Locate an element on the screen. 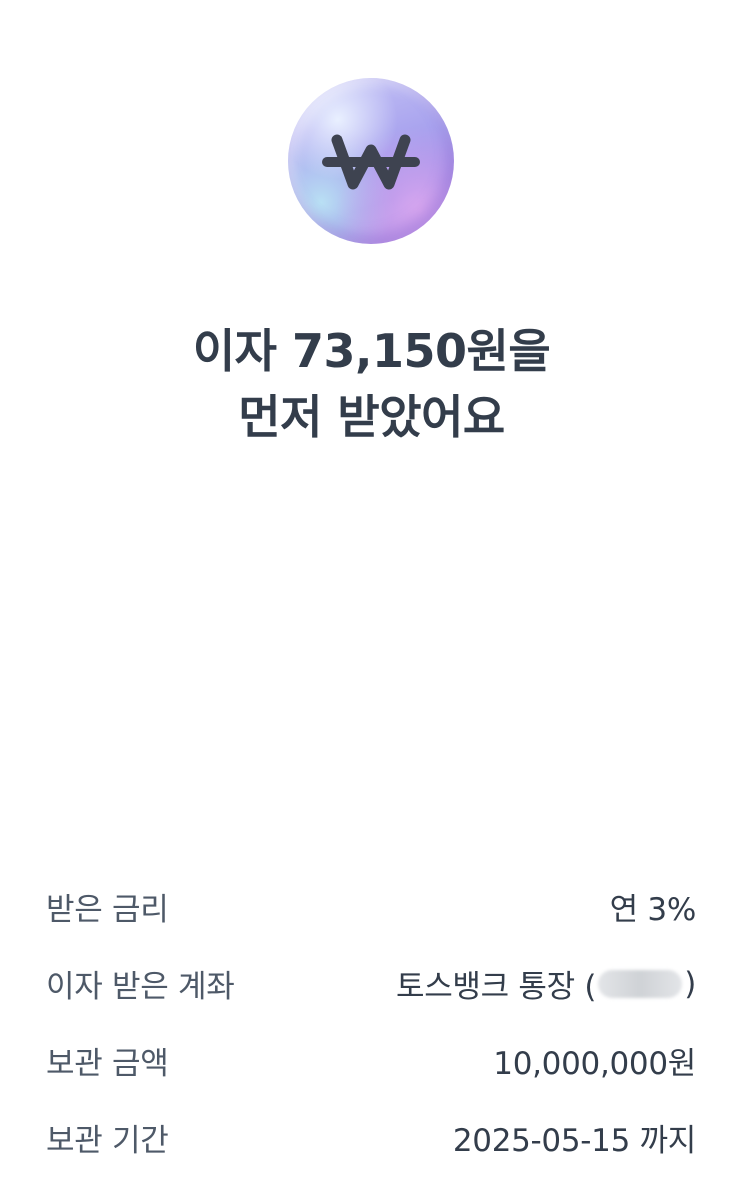 The height and width of the screenshot is (1181, 743). won-symbol-icon is located at coordinates (371, 162).